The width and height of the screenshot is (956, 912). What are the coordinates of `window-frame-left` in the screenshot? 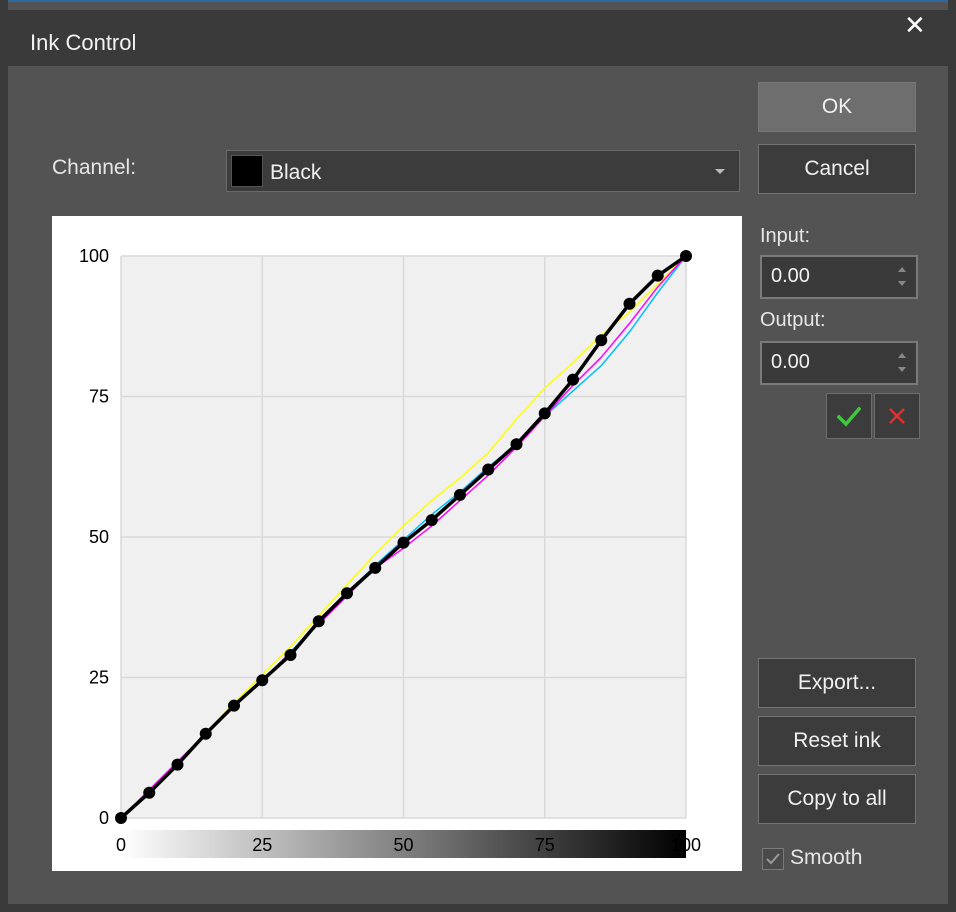 It's located at (4, 456).